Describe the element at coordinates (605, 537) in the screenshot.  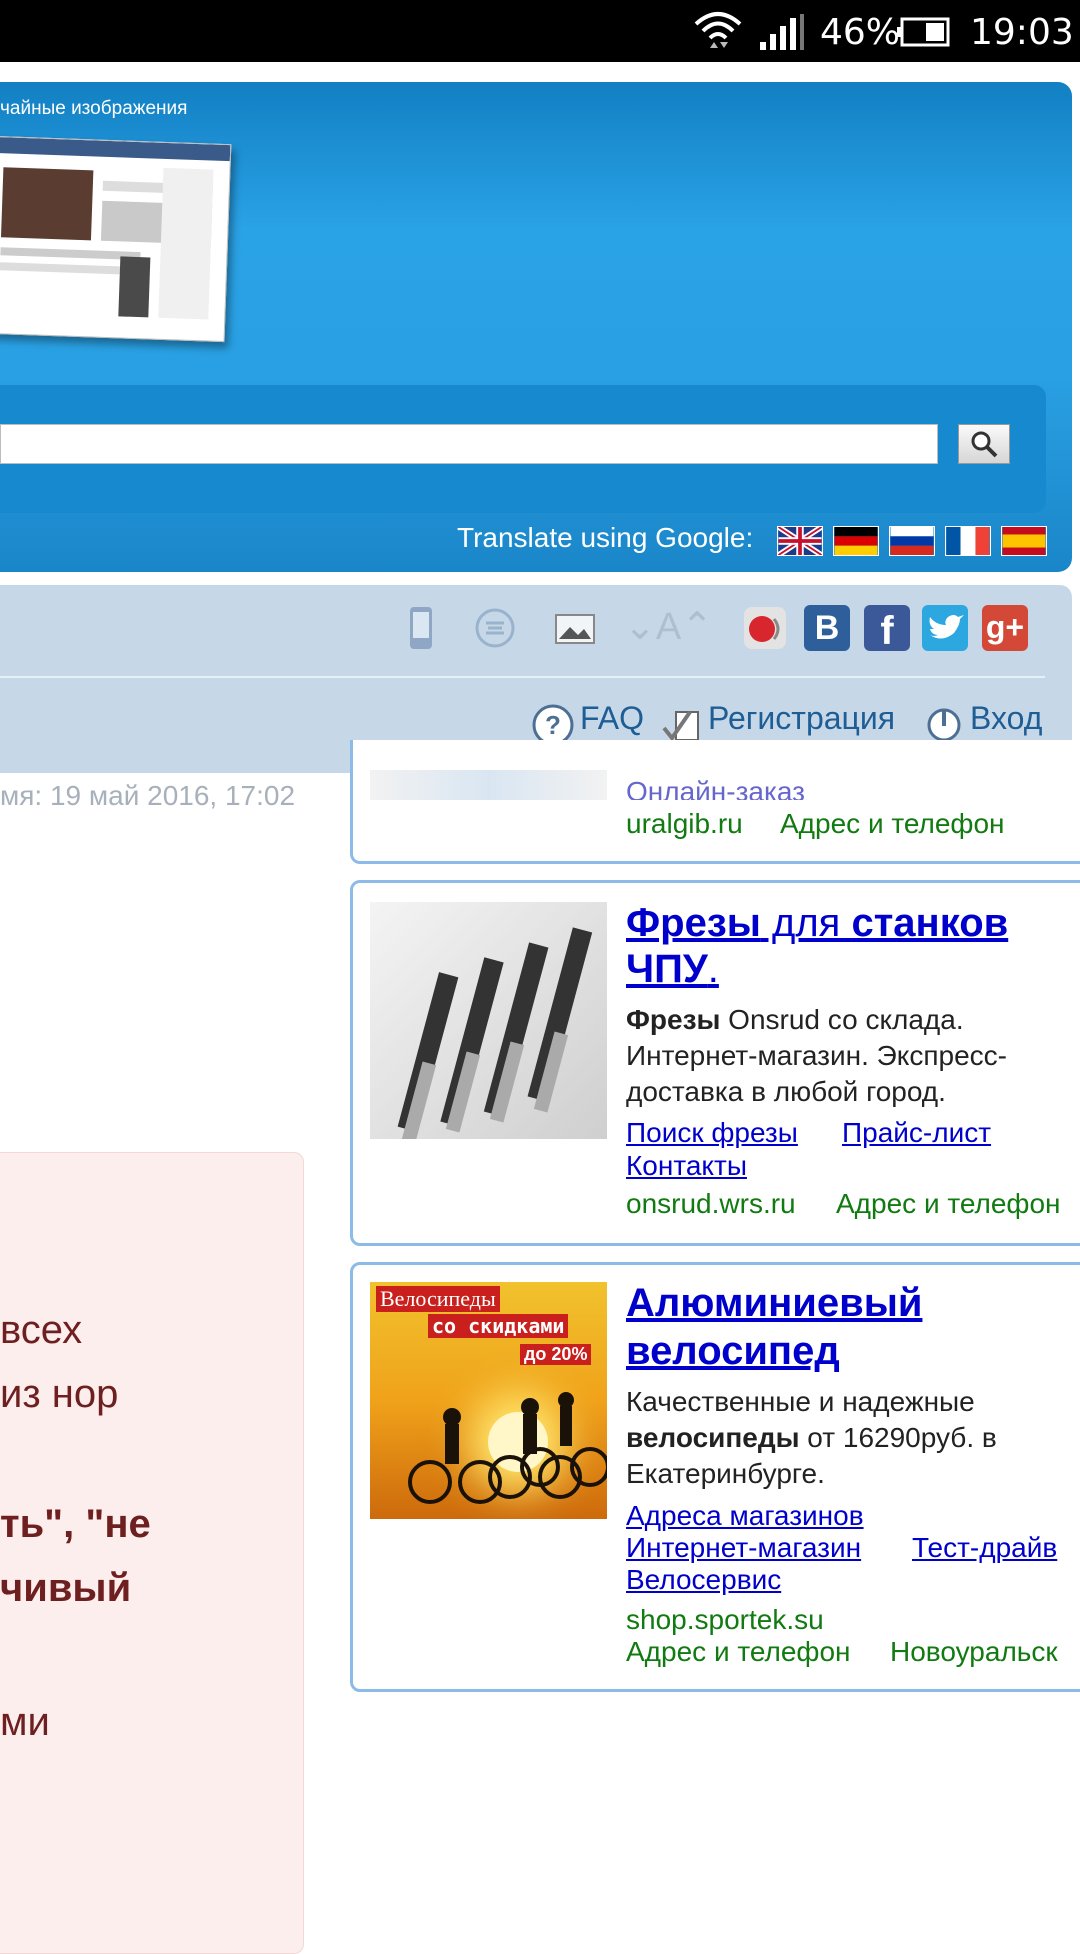
I see `translate-label: Translate using Google:` at that location.